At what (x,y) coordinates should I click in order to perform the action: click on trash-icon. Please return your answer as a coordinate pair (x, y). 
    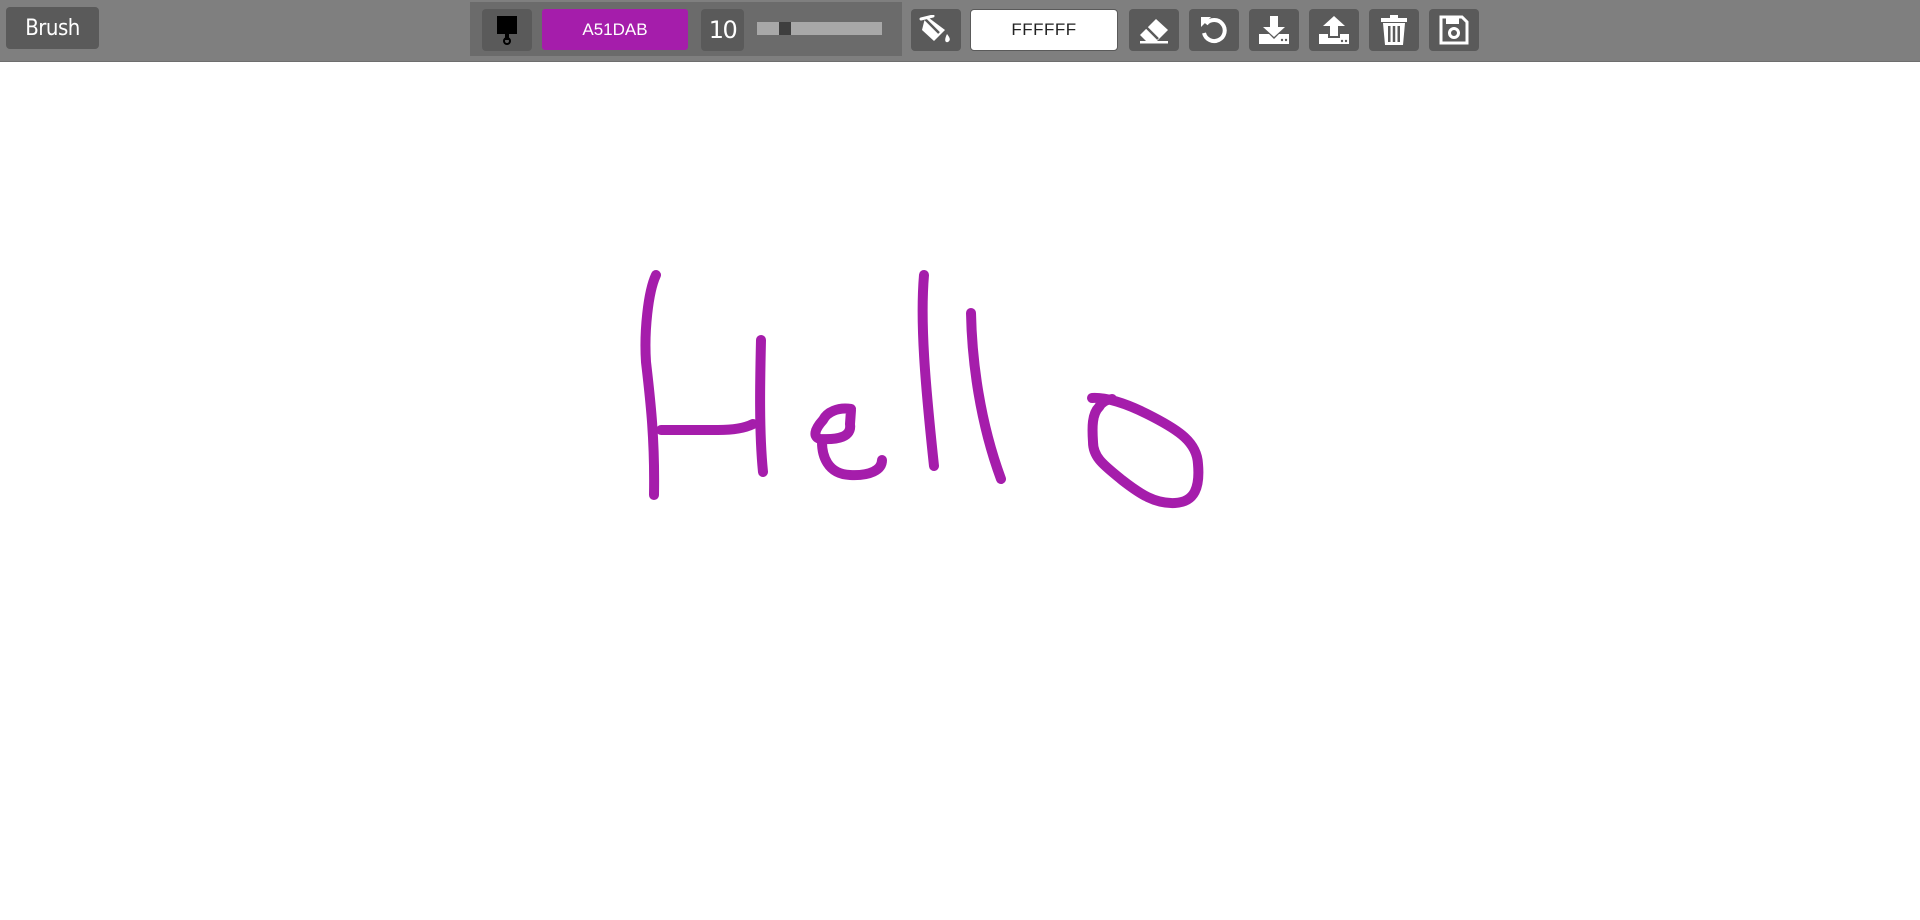
    Looking at the image, I should click on (1394, 30).